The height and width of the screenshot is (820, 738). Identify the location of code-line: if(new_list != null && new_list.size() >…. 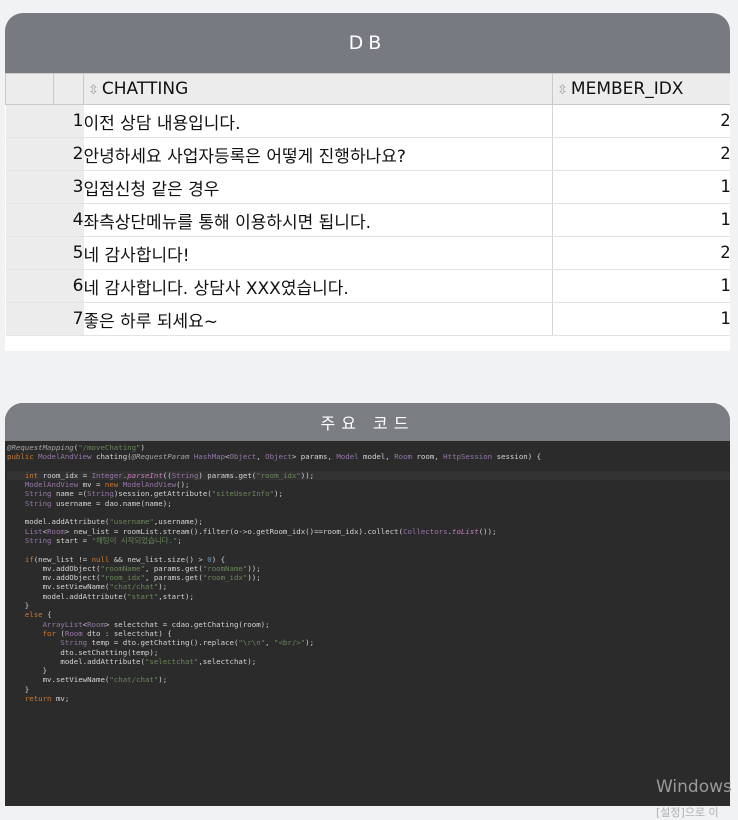
(125, 559).